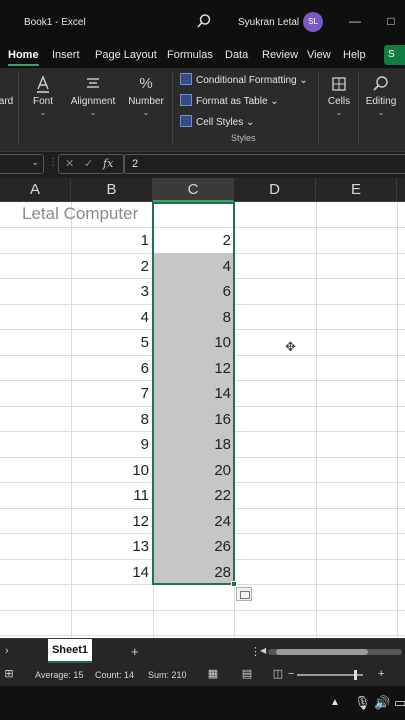 This screenshot has width=405, height=720. Describe the element at coordinates (391, 21) in the screenshot. I see `maximize-button: □` at that location.